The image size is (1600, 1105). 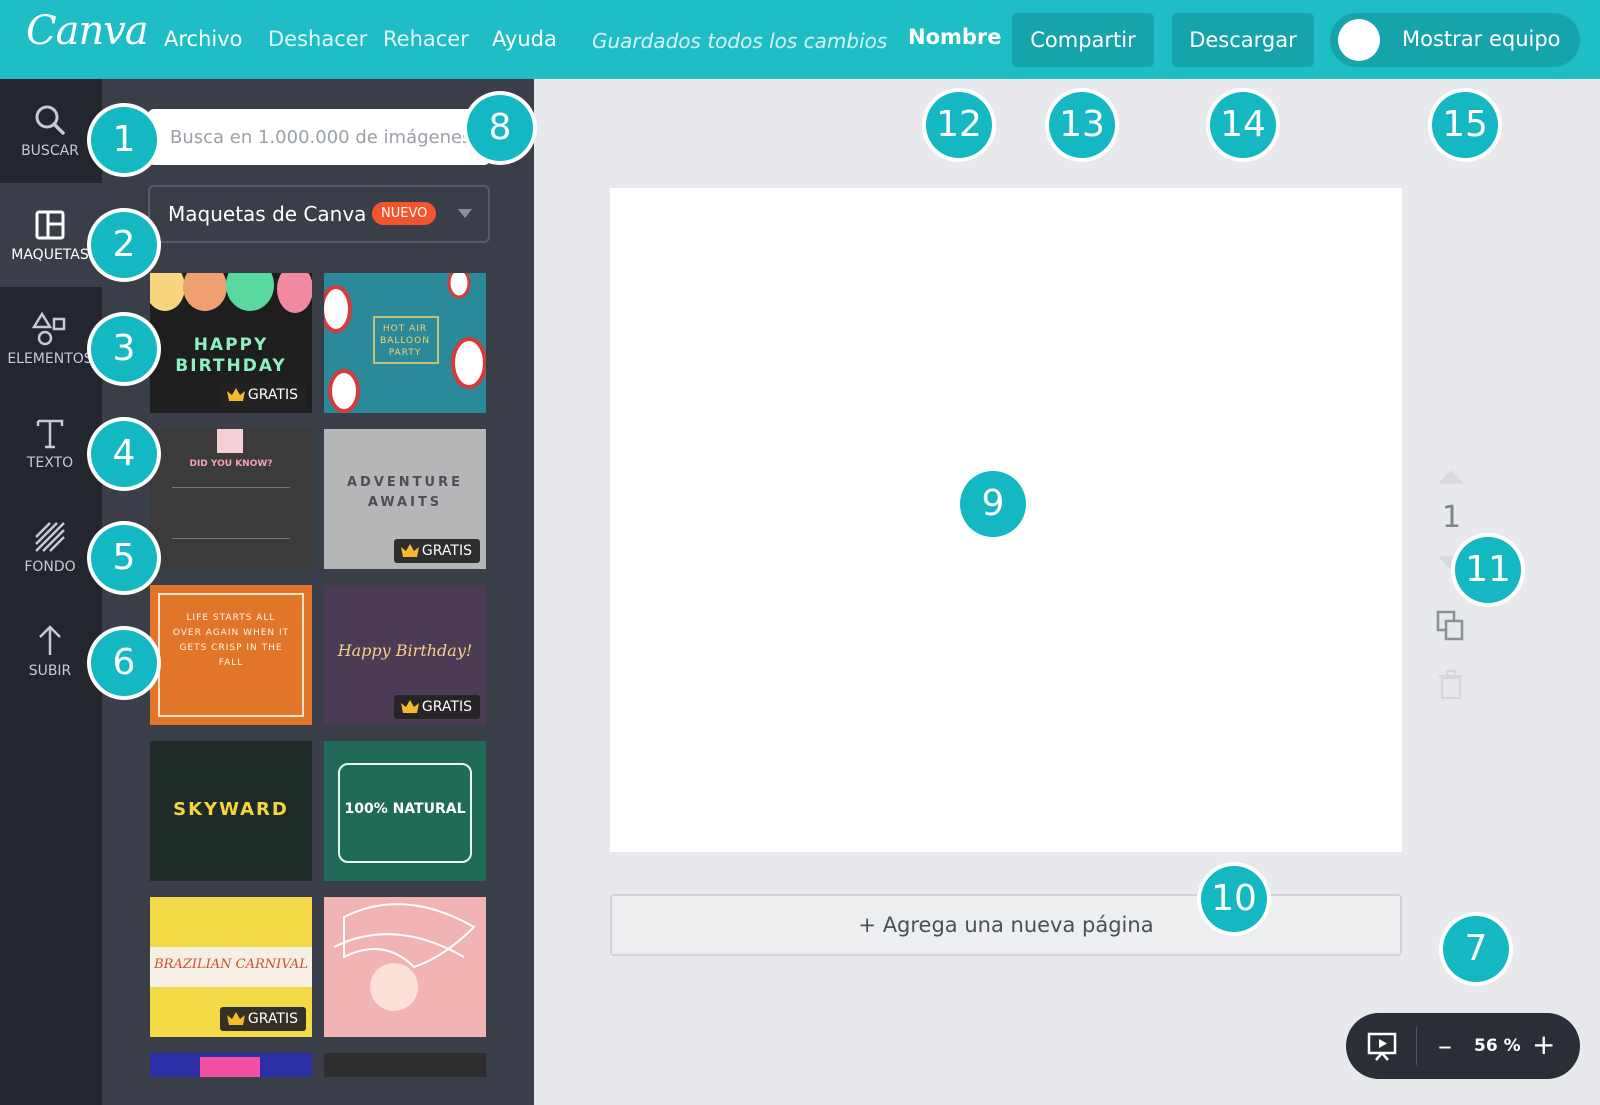 What do you see at coordinates (124, 245) in the screenshot?
I see `callout-marker: 2` at bounding box center [124, 245].